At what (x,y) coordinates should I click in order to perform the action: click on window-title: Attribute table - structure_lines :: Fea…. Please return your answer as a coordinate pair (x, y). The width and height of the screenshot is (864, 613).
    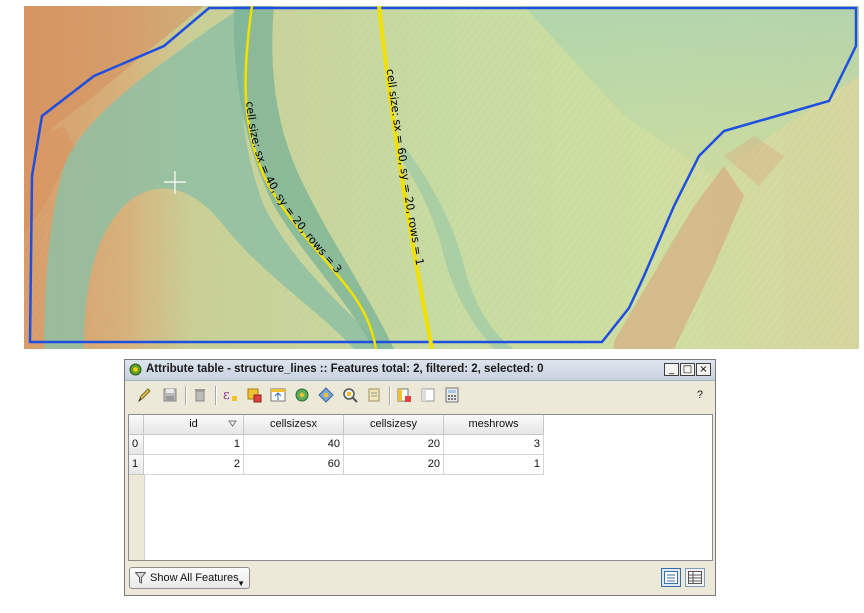
    Looking at the image, I should click on (345, 369).